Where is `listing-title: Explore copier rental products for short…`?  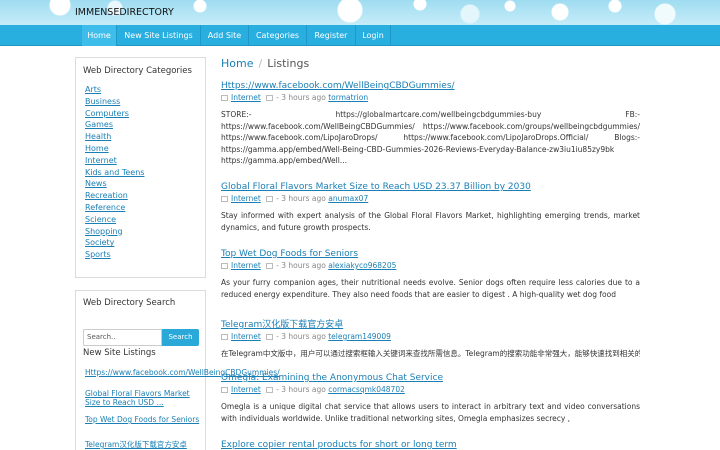 listing-title: Explore copier rental products for short… is located at coordinates (430, 445).